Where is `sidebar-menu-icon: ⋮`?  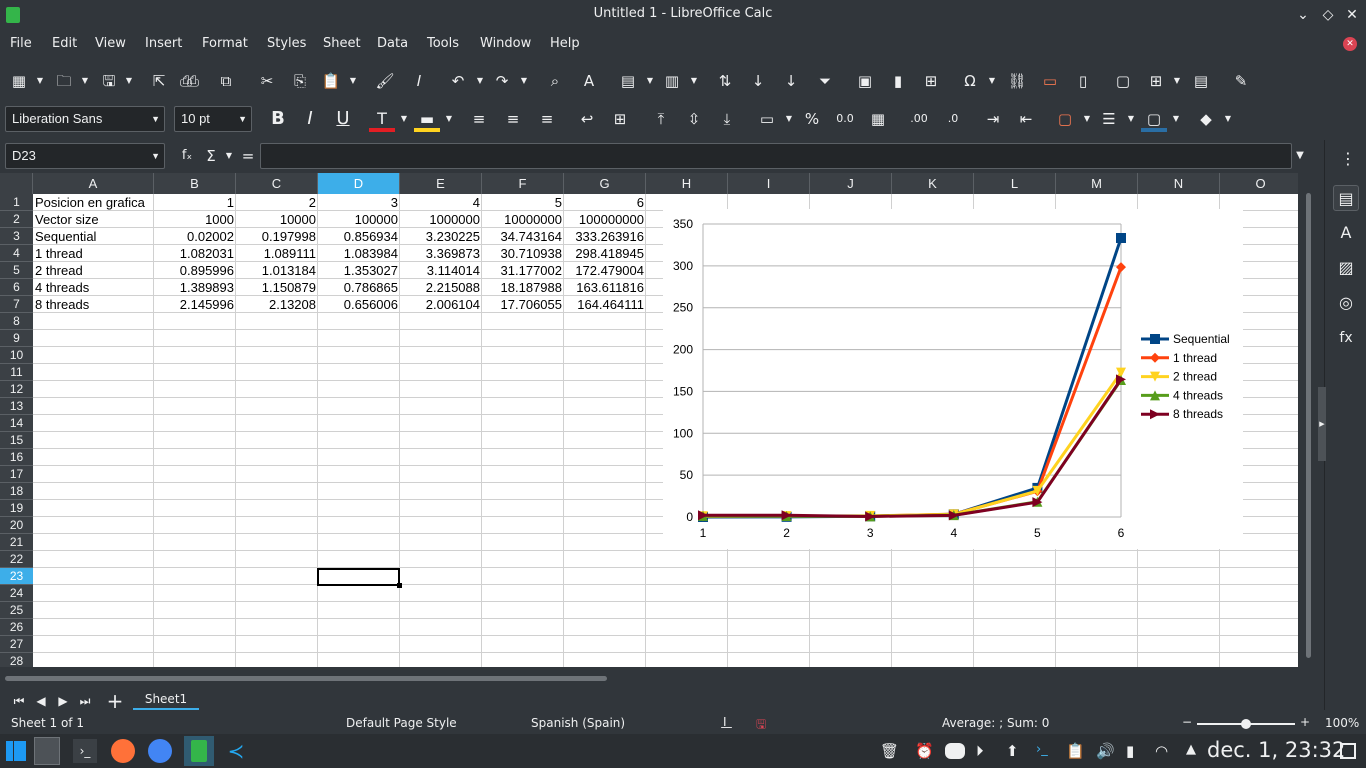
sidebar-menu-icon: ⋮ is located at coordinates (1348, 159).